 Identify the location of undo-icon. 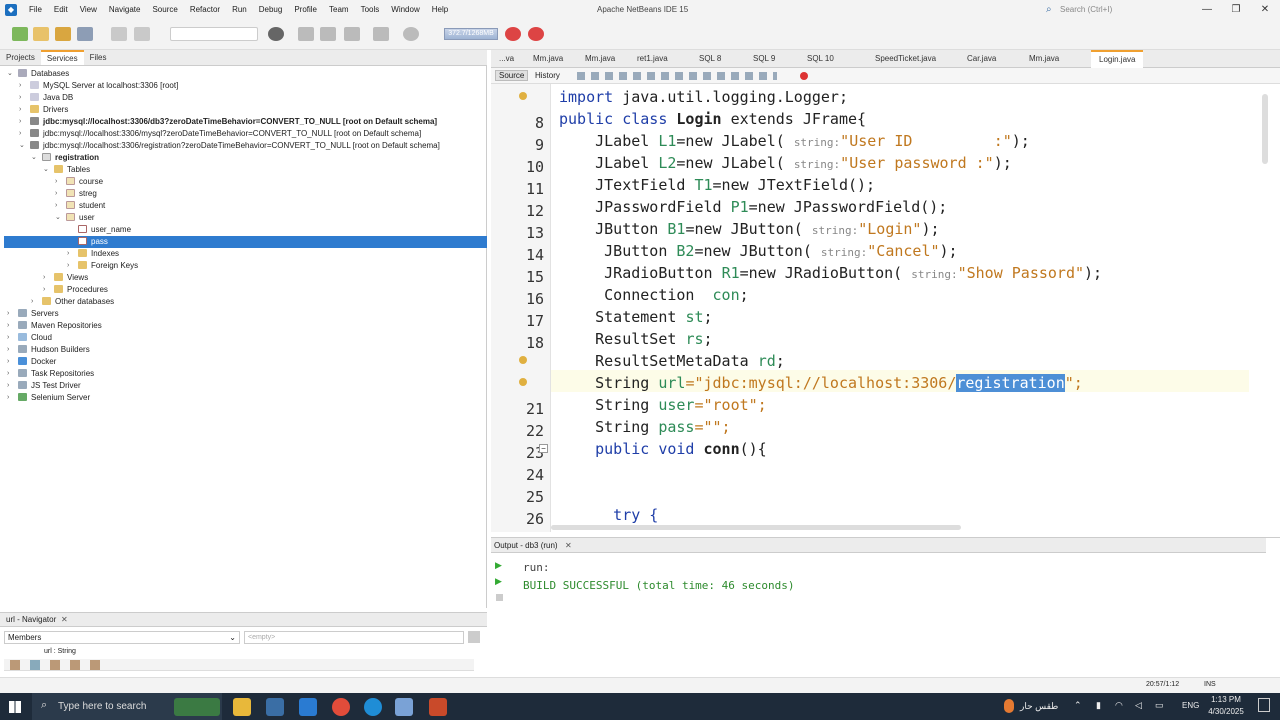
(119, 34).